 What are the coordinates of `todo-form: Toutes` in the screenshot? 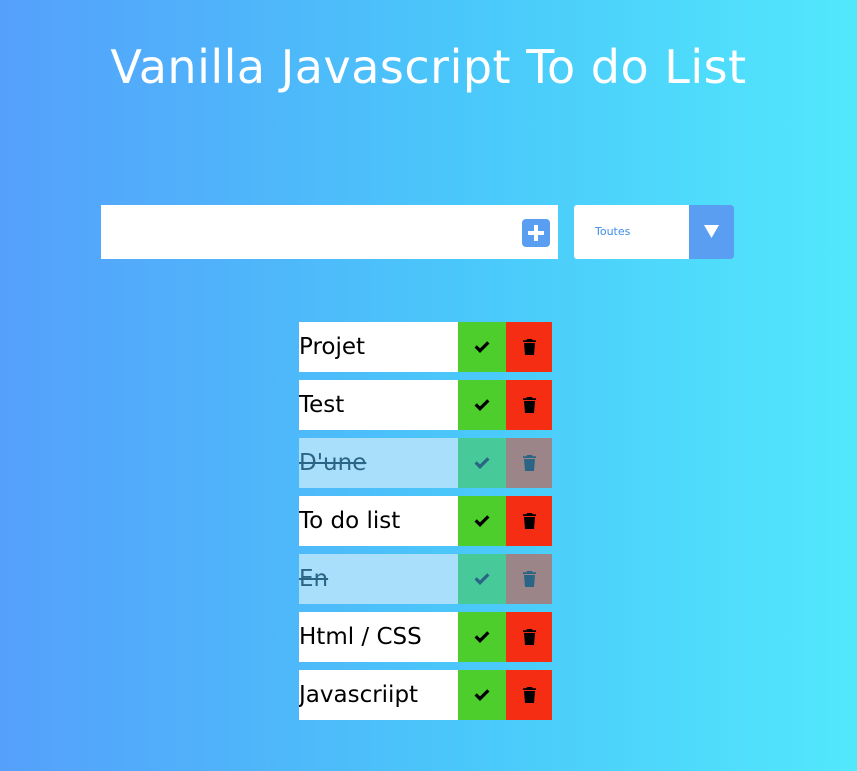 It's located at (417, 232).